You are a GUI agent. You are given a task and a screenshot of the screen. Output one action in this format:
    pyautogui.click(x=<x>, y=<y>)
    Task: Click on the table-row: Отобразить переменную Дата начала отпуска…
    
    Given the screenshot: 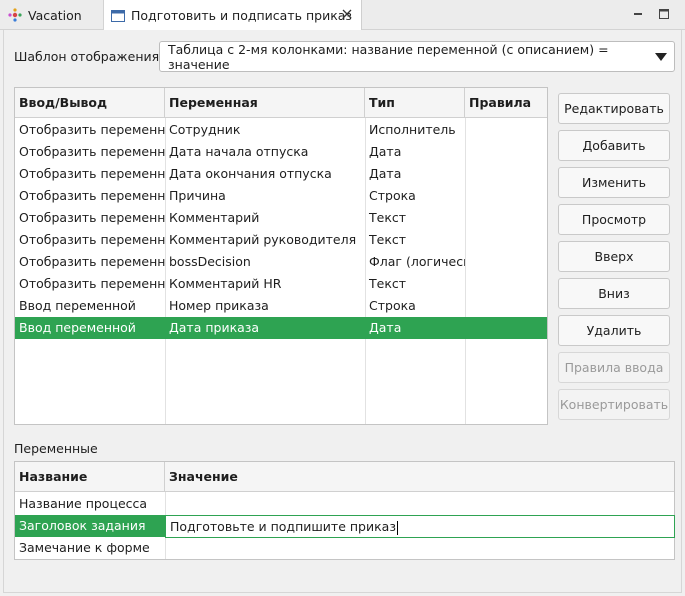 What is the action you would take?
    pyautogui.click(x=281, y=152)
    